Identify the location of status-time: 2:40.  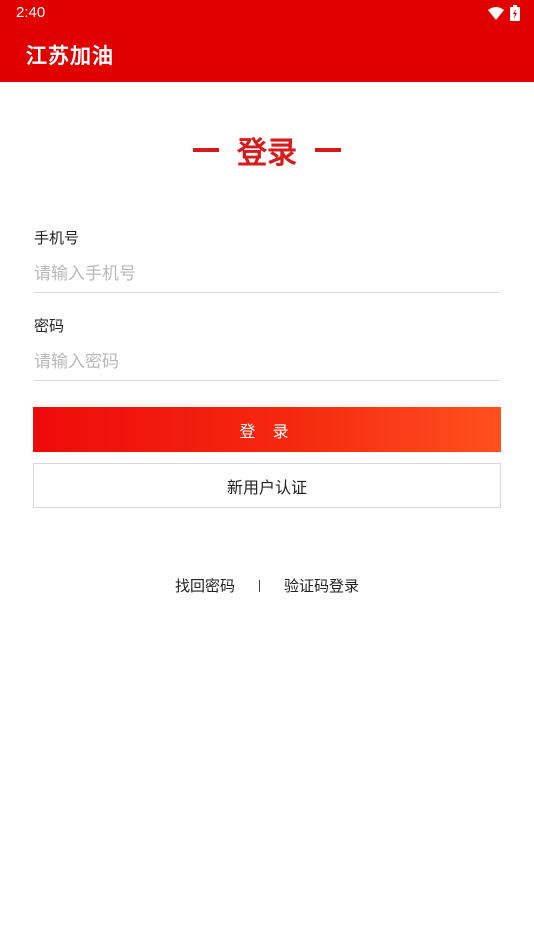
(31, 12).